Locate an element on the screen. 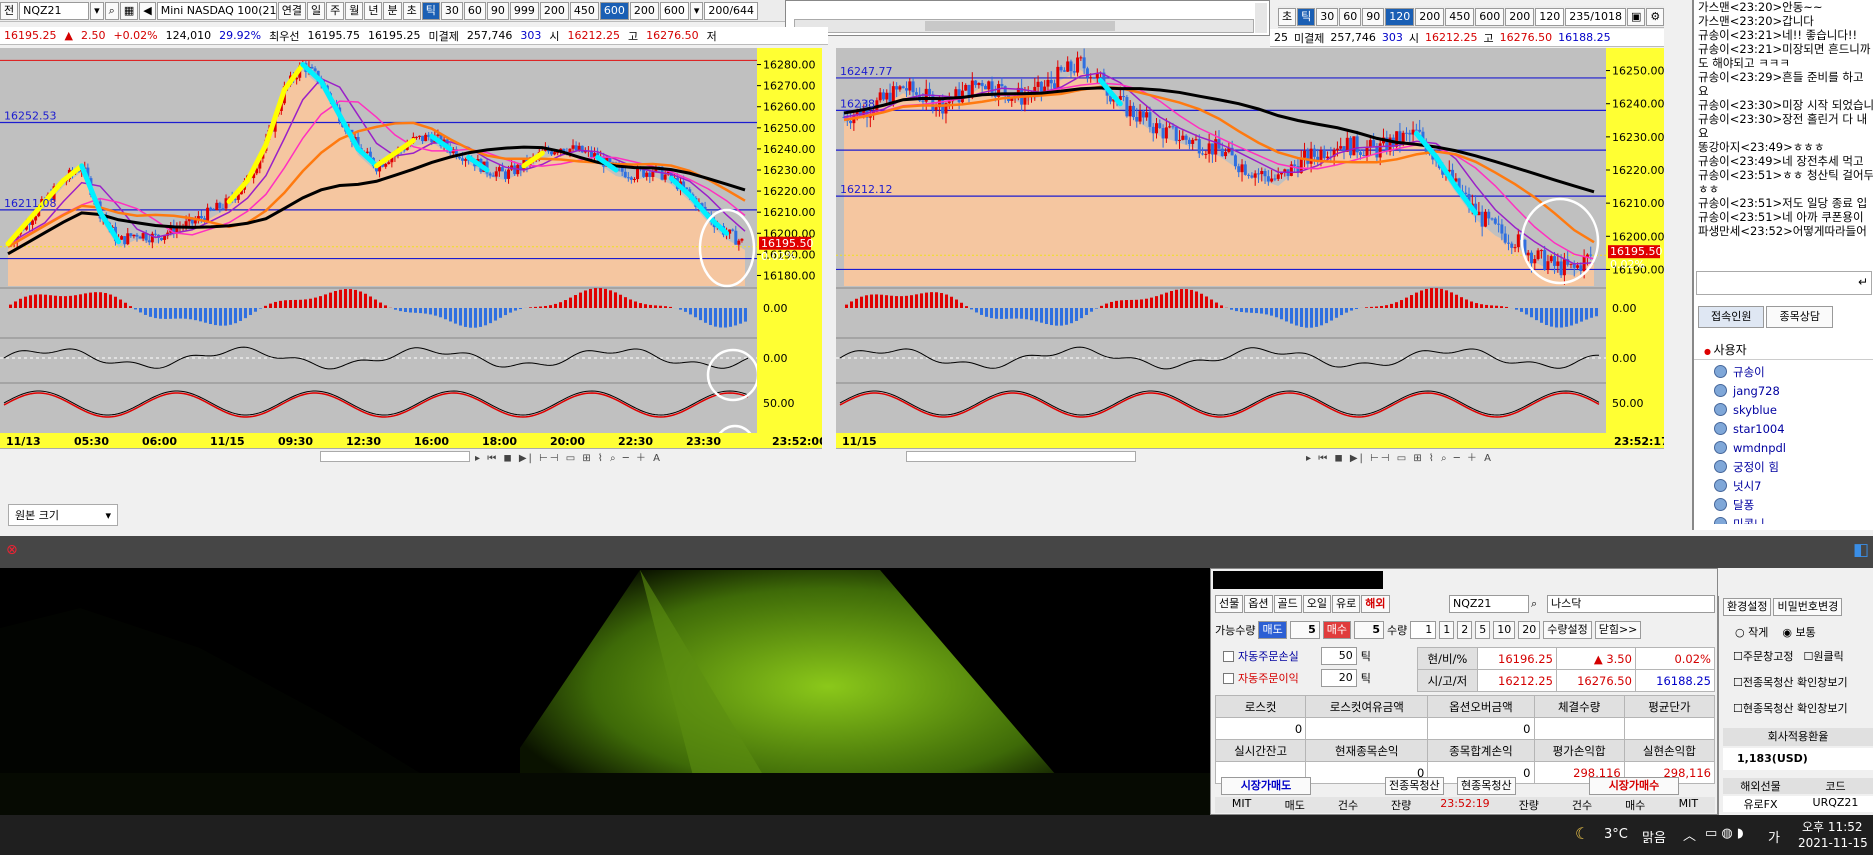  qty-input: 1 is located at coordinates (1423, 630).